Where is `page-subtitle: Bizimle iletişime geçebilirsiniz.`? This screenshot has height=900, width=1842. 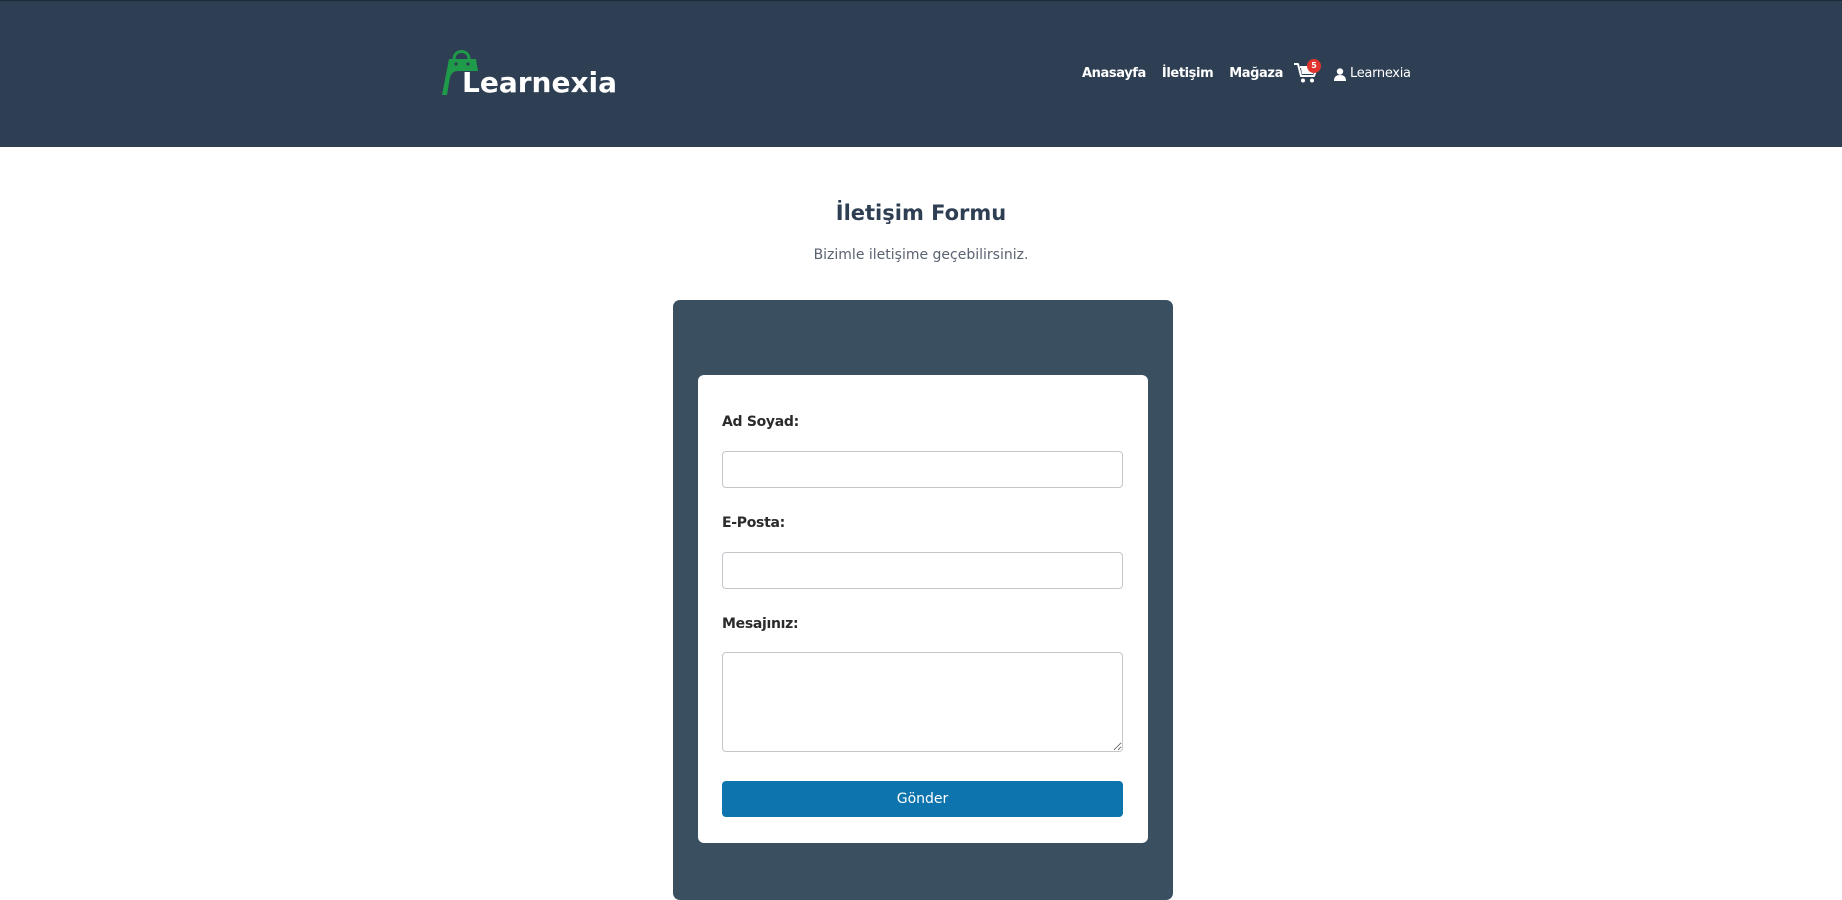 page-subtitle: Bizimle iletişime geçebilirsiniz. is located at coordinates (921, 255).